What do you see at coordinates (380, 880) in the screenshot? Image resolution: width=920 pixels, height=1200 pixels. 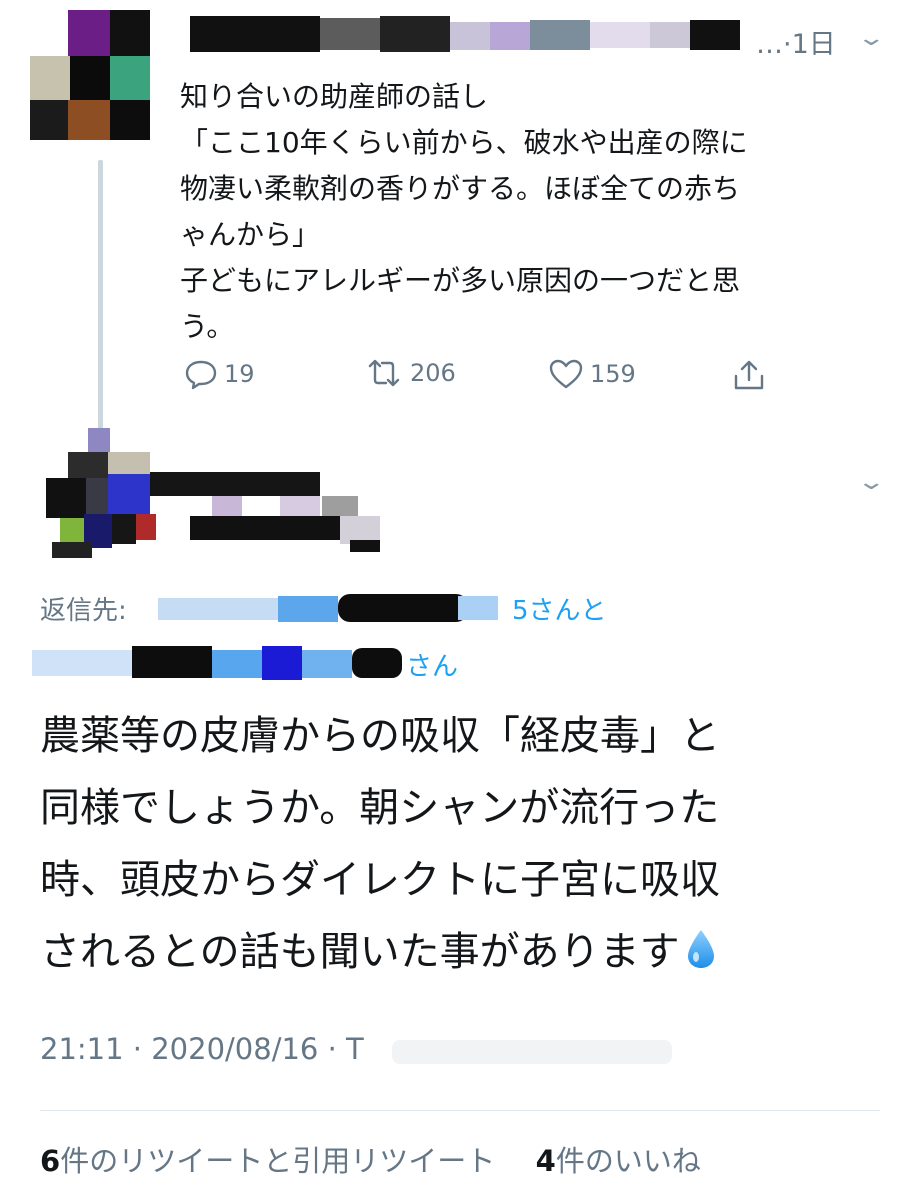 I see `tweet-line: 時、頭皮からダイレクトに子宮に吸収` at bounding box center [380, 880].